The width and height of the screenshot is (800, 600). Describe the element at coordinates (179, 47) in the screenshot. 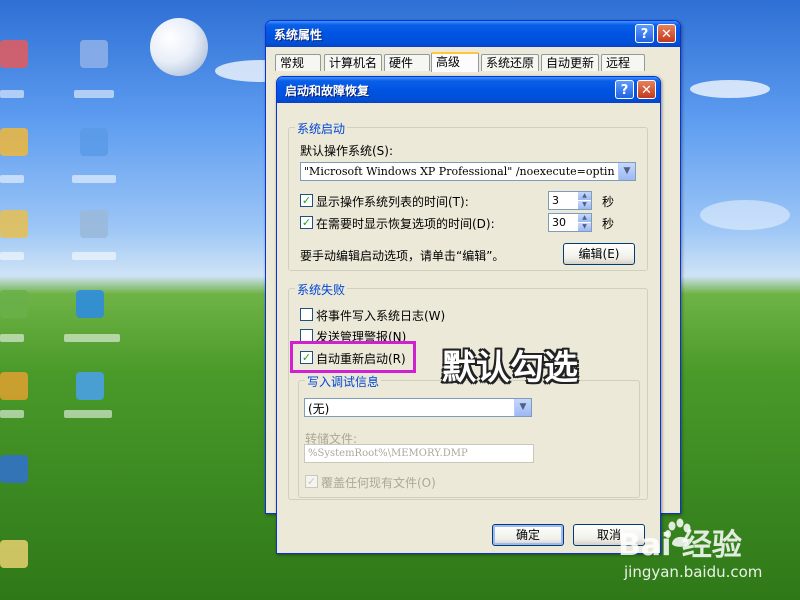

I see `planet-wallpaper-image` at that location.